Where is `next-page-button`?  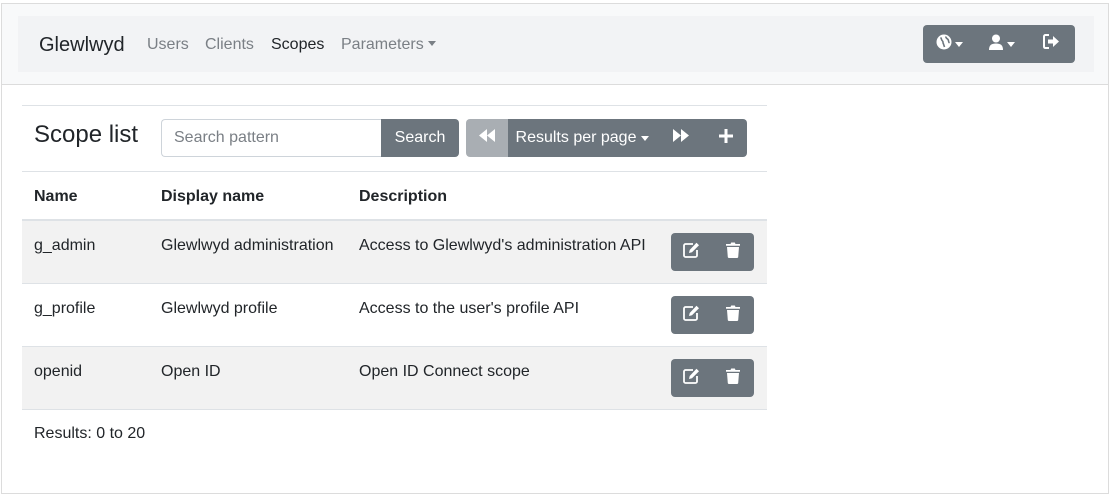
next-page-button is located at coordinates (681, 138).